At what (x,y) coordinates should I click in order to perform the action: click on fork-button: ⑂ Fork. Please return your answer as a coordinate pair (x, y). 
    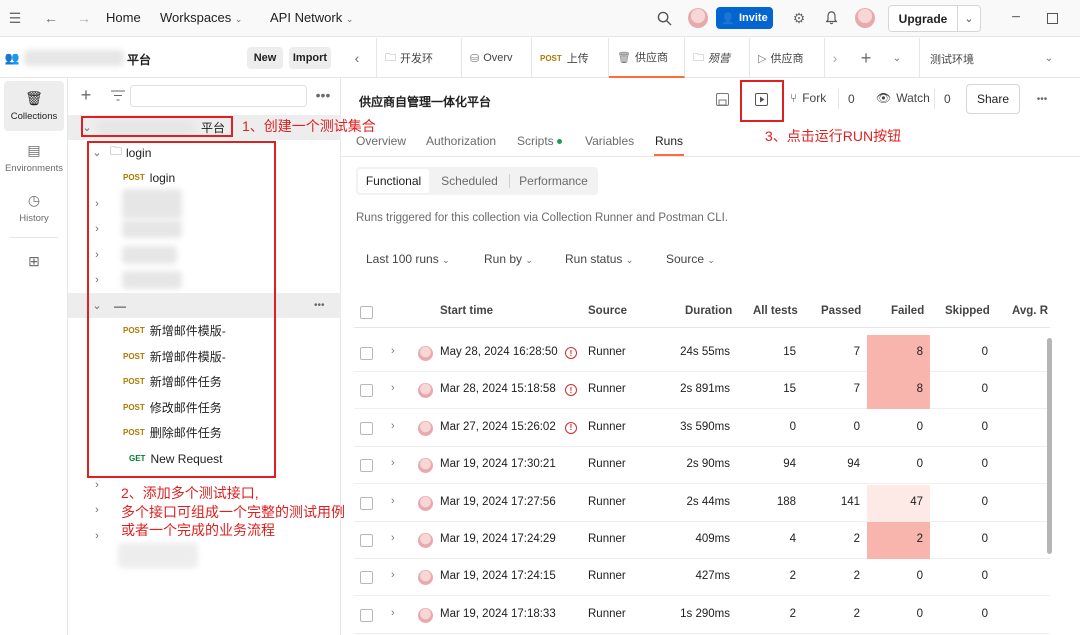
    Looking at the image, I should click on (808, 98).